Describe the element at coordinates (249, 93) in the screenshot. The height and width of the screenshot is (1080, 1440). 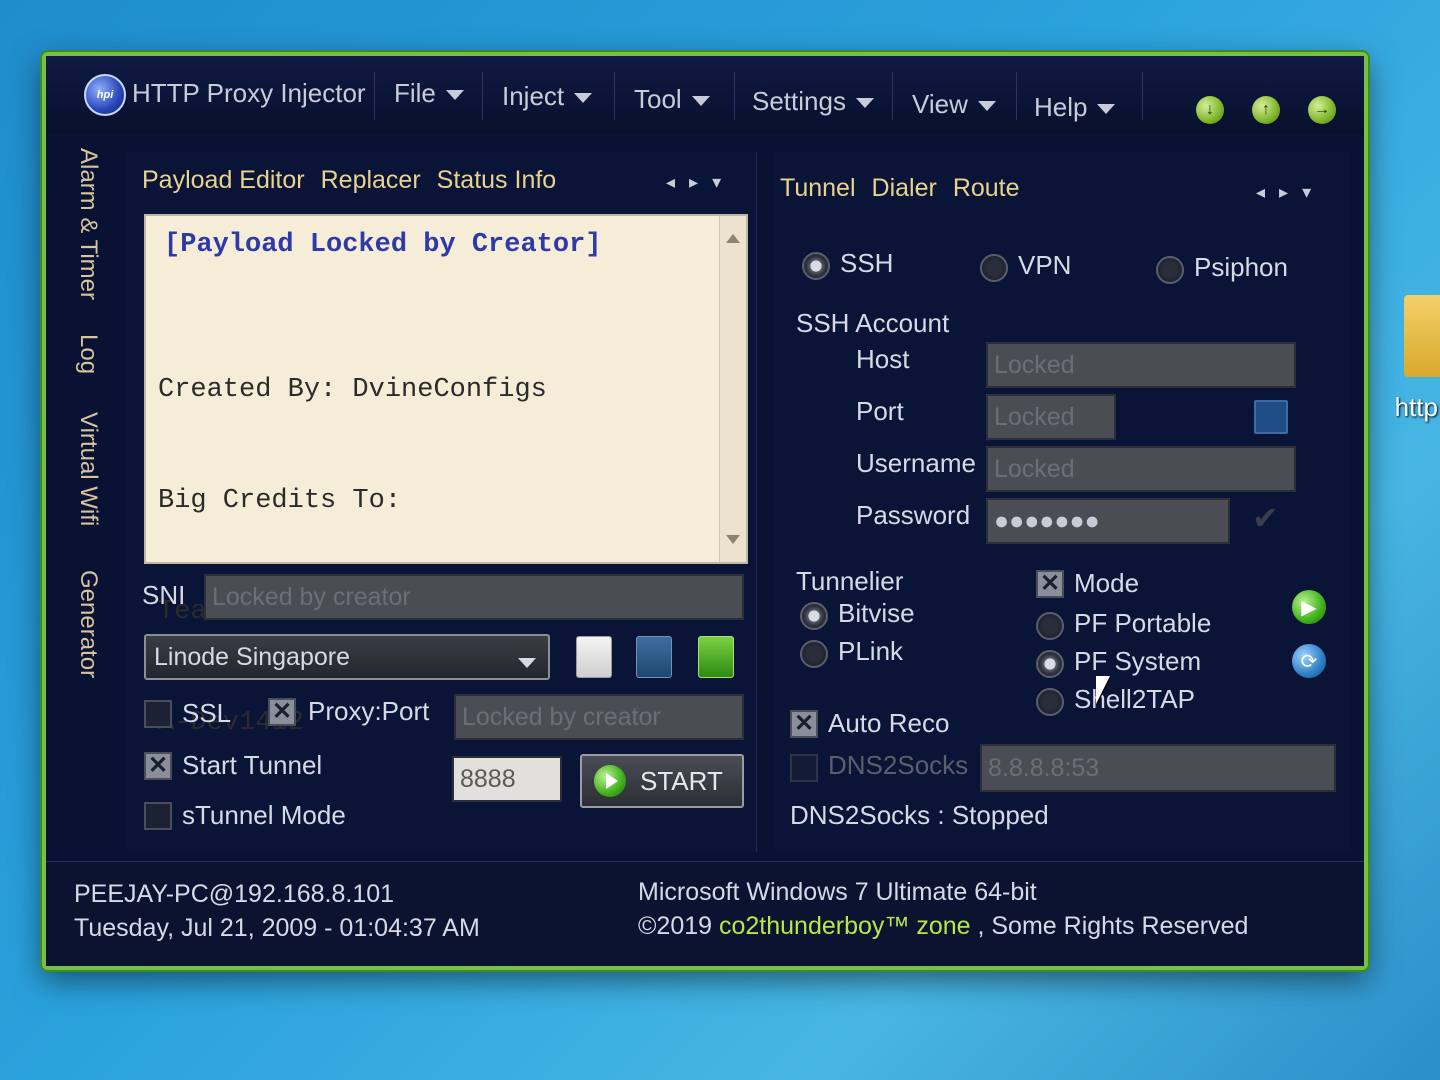
I see `app-title: HTTP Proxy Injector` at that location.